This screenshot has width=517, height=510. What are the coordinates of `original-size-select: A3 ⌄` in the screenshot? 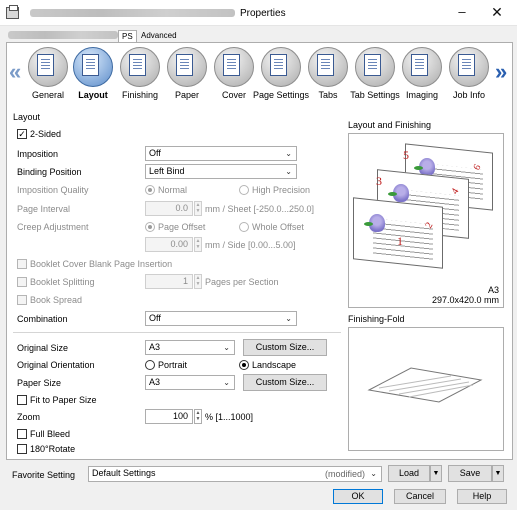 It's located at (190, 347).